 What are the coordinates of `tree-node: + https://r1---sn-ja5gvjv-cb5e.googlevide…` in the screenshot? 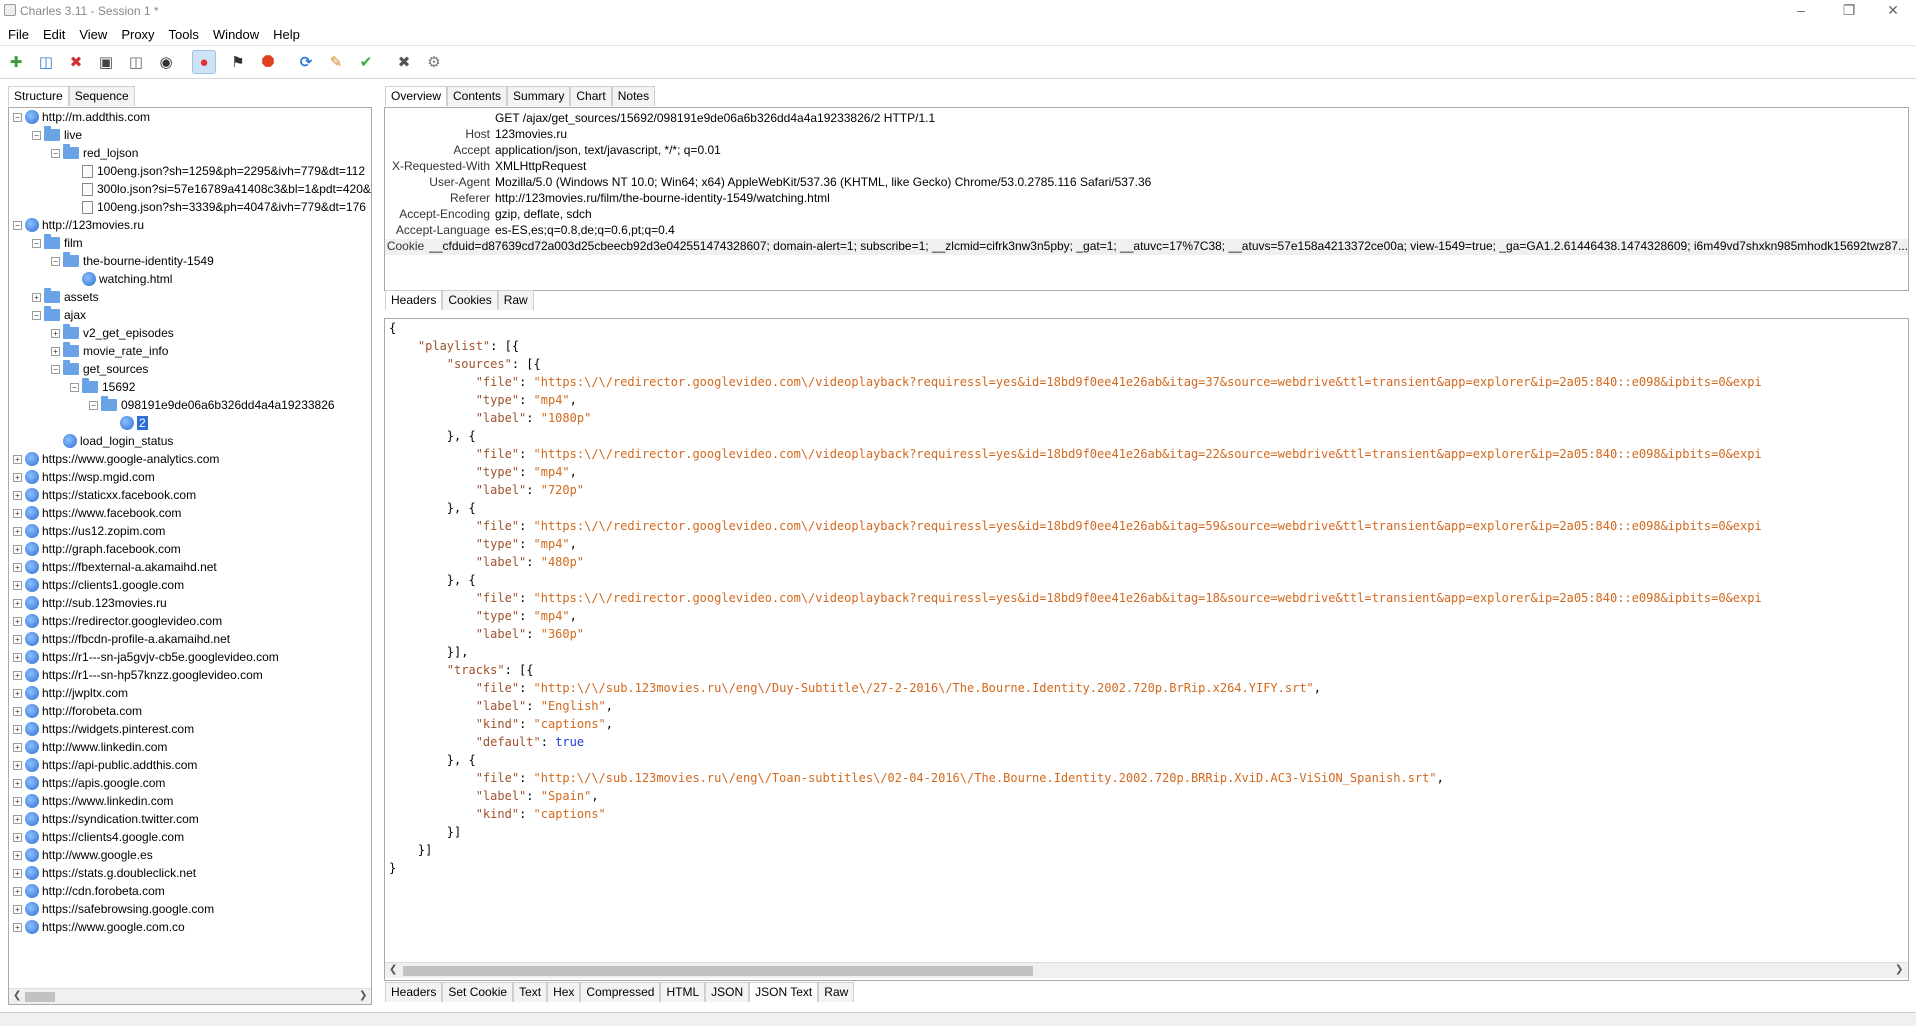 It's located at (146, 657).